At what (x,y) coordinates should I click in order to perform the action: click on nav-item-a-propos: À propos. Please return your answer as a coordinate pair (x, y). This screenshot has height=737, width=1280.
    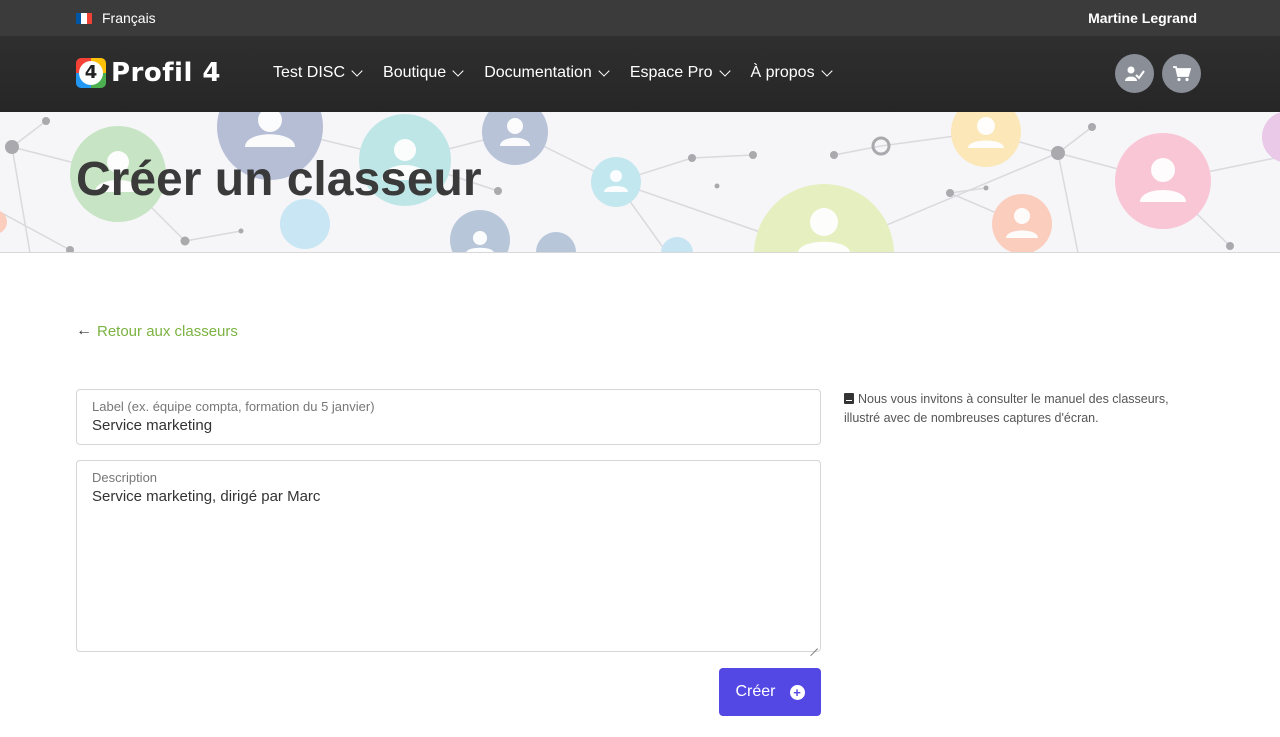
    Looking at the image, I should click on (791, 73).